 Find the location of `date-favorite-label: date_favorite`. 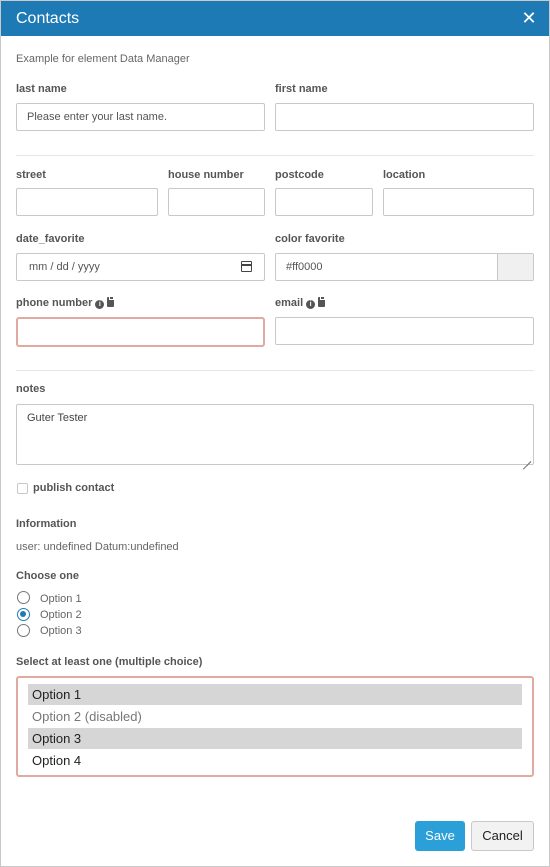

date-favorite-label: date_favorite is located at coordinates (50, 239).